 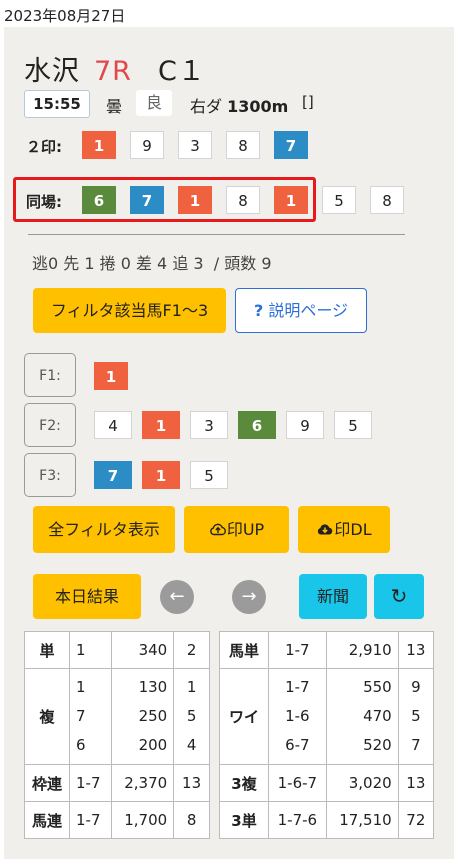 I want to click on divider, so click(x=216, y=234).